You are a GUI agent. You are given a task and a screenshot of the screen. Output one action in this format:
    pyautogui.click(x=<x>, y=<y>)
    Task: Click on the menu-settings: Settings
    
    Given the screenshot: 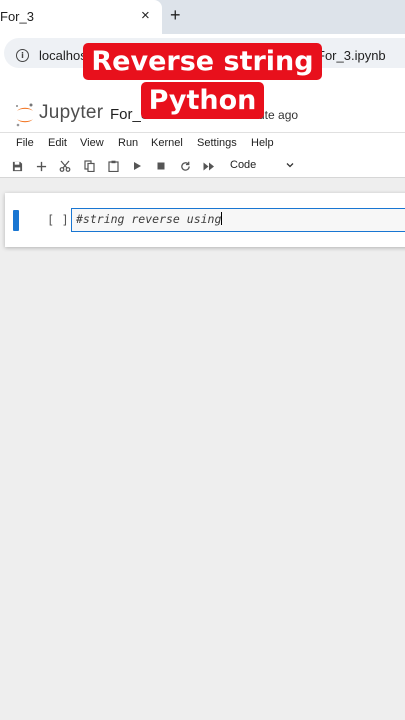 What is the action you would take?
    pyautogui.click(x=217, y=143)
    